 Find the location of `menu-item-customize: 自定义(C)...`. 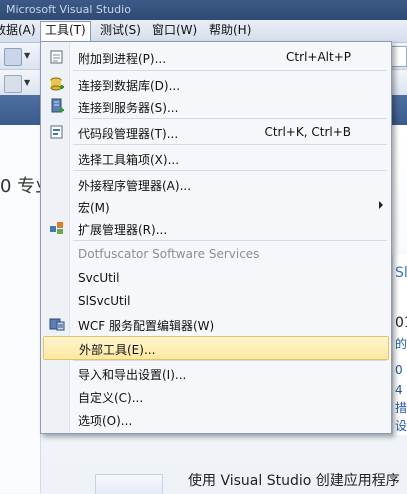

menu-item-customize: 自定义(C)... is located at coordinates (216, 396).